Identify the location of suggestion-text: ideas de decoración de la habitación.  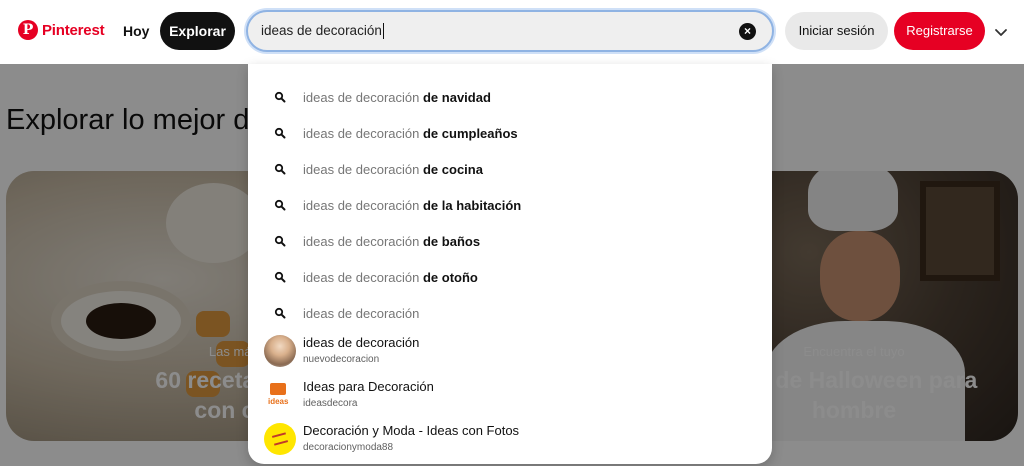
(412, 205).